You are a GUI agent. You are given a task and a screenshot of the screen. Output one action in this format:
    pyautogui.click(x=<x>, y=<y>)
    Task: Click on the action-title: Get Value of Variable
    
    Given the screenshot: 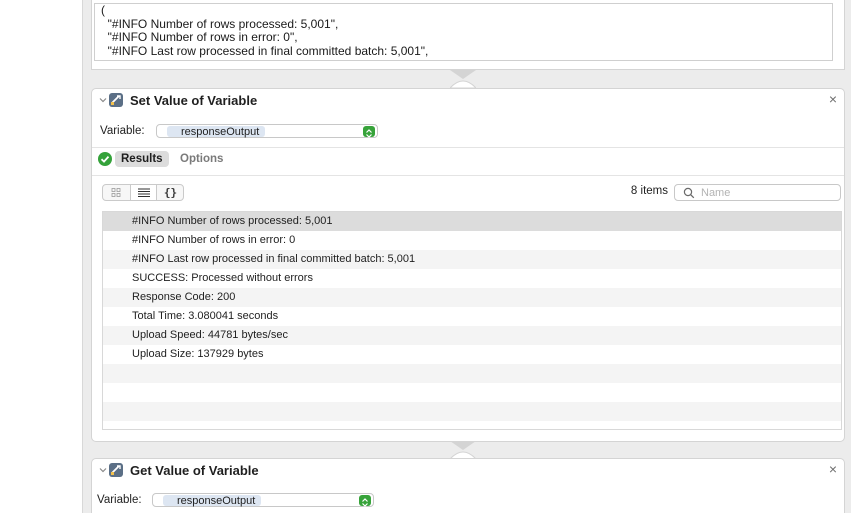 What is the action you would take?
    pyautogui.click(x=194, y=470)
    